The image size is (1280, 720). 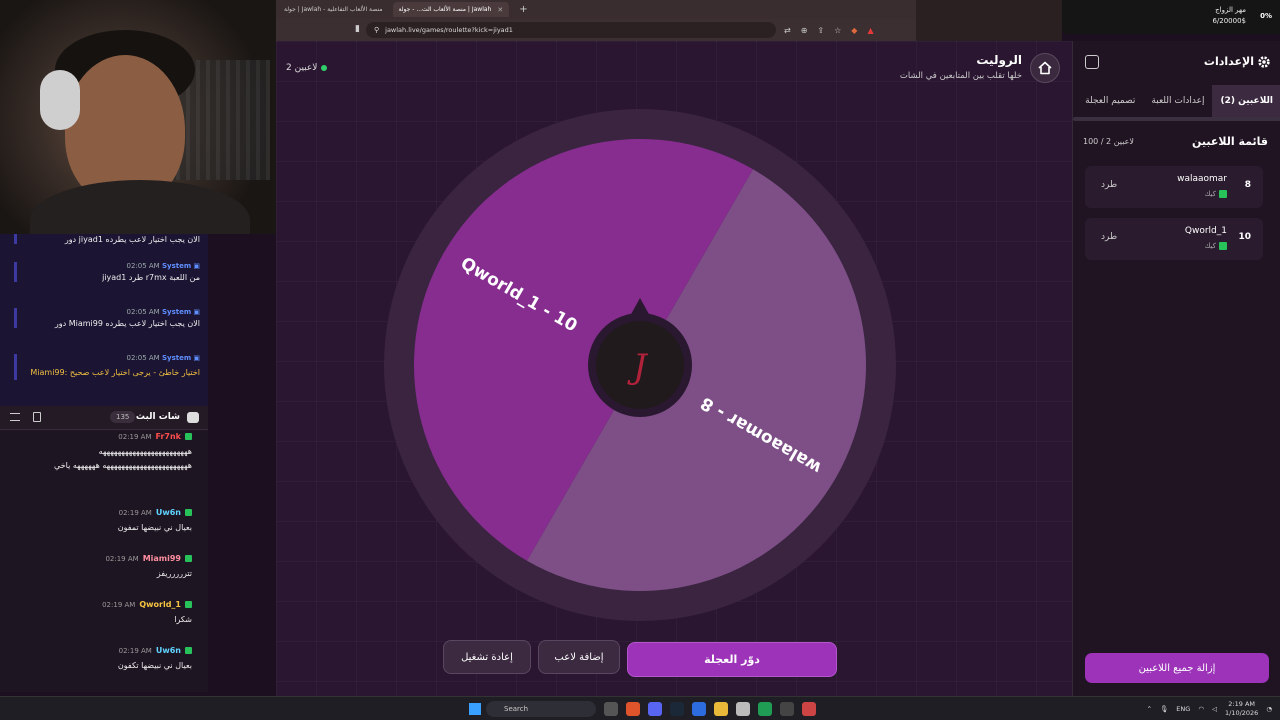 I want to click on zoom-icon: ⊕, so click(x=804, y=30).